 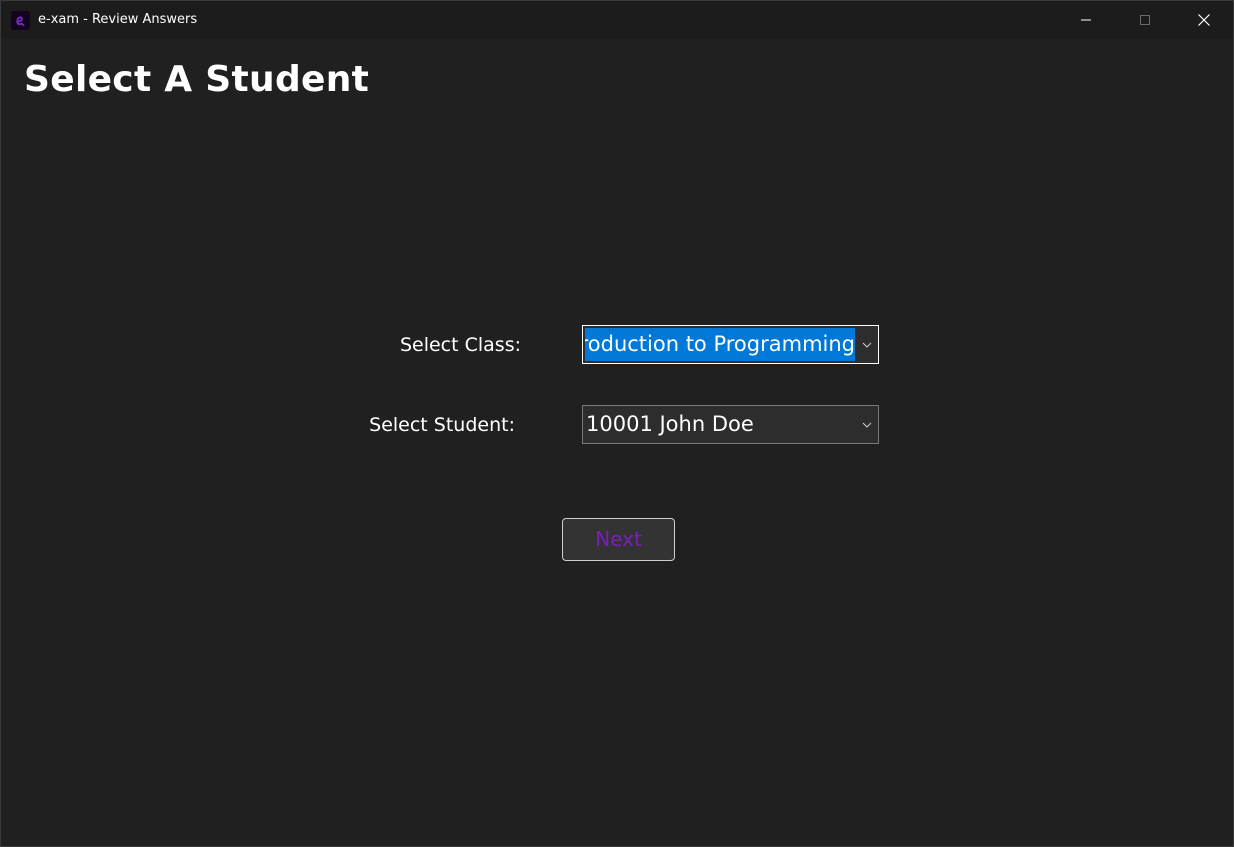 I want to click on minimize-button, so click(x=1086, y=20).